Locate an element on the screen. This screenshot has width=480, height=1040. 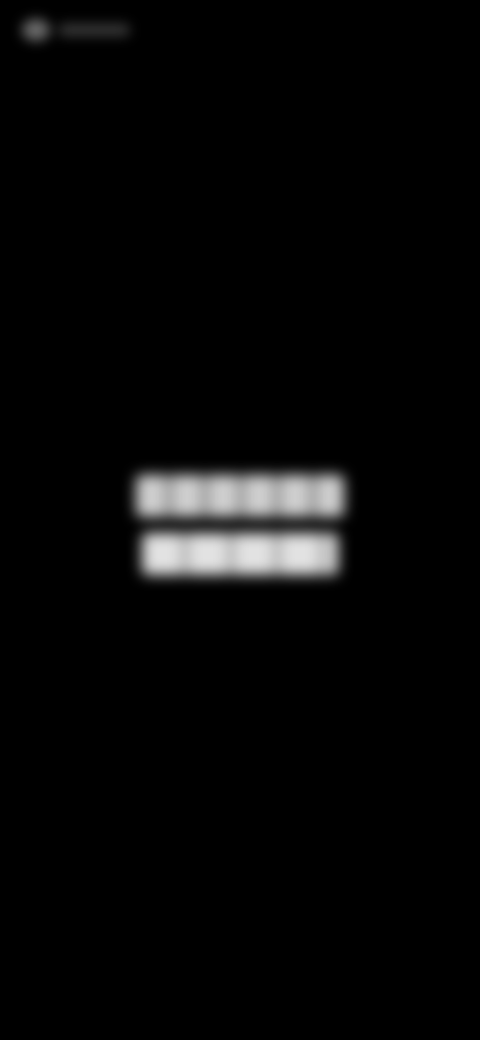
center-message is located at coordinates (240, 525).